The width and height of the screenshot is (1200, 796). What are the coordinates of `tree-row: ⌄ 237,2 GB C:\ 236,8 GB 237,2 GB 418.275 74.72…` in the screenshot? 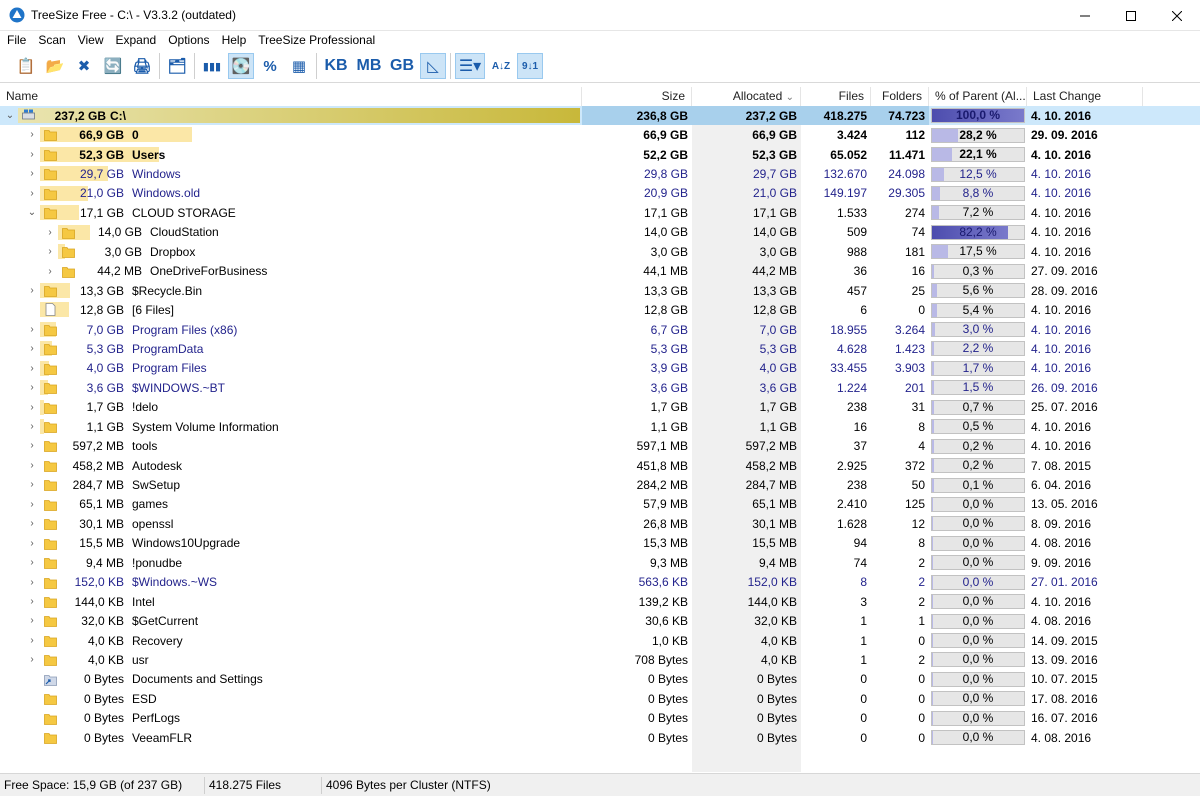 It's located at (600, 116).